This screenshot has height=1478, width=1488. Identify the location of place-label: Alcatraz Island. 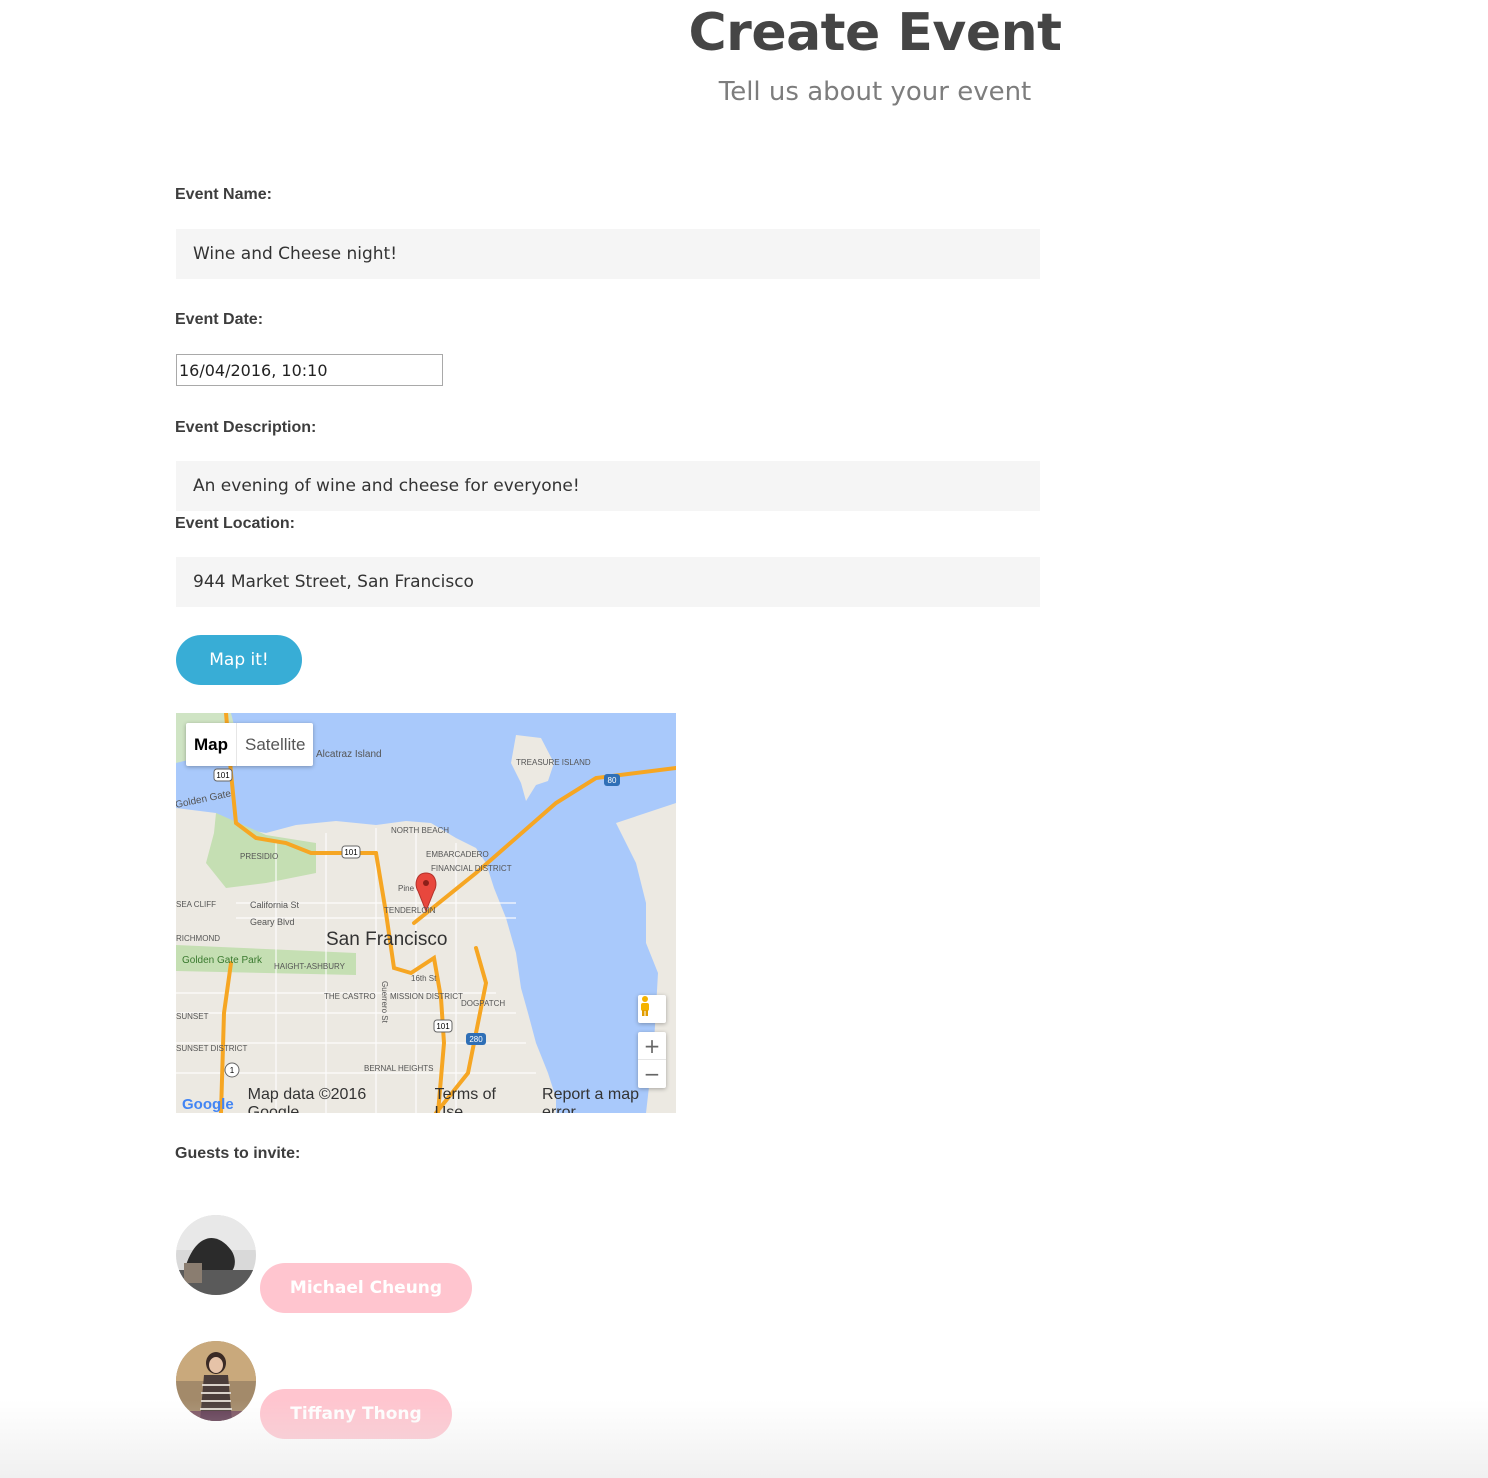
(349, 754).